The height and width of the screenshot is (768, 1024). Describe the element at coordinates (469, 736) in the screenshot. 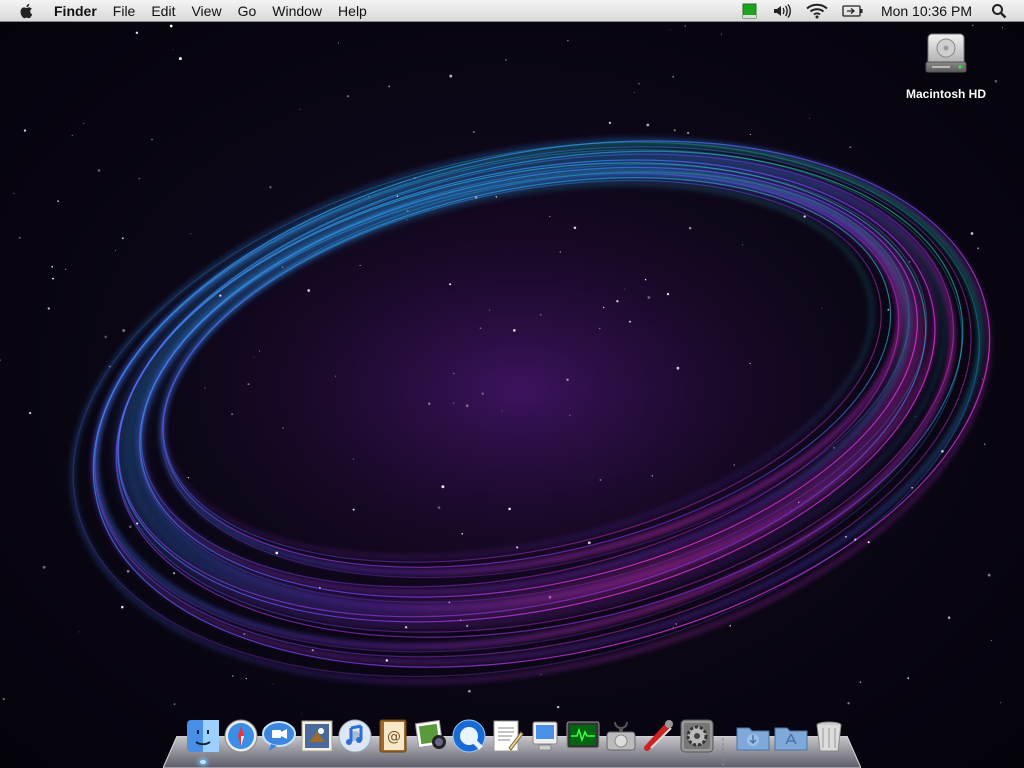

I see `quicktime-icon` at that location.